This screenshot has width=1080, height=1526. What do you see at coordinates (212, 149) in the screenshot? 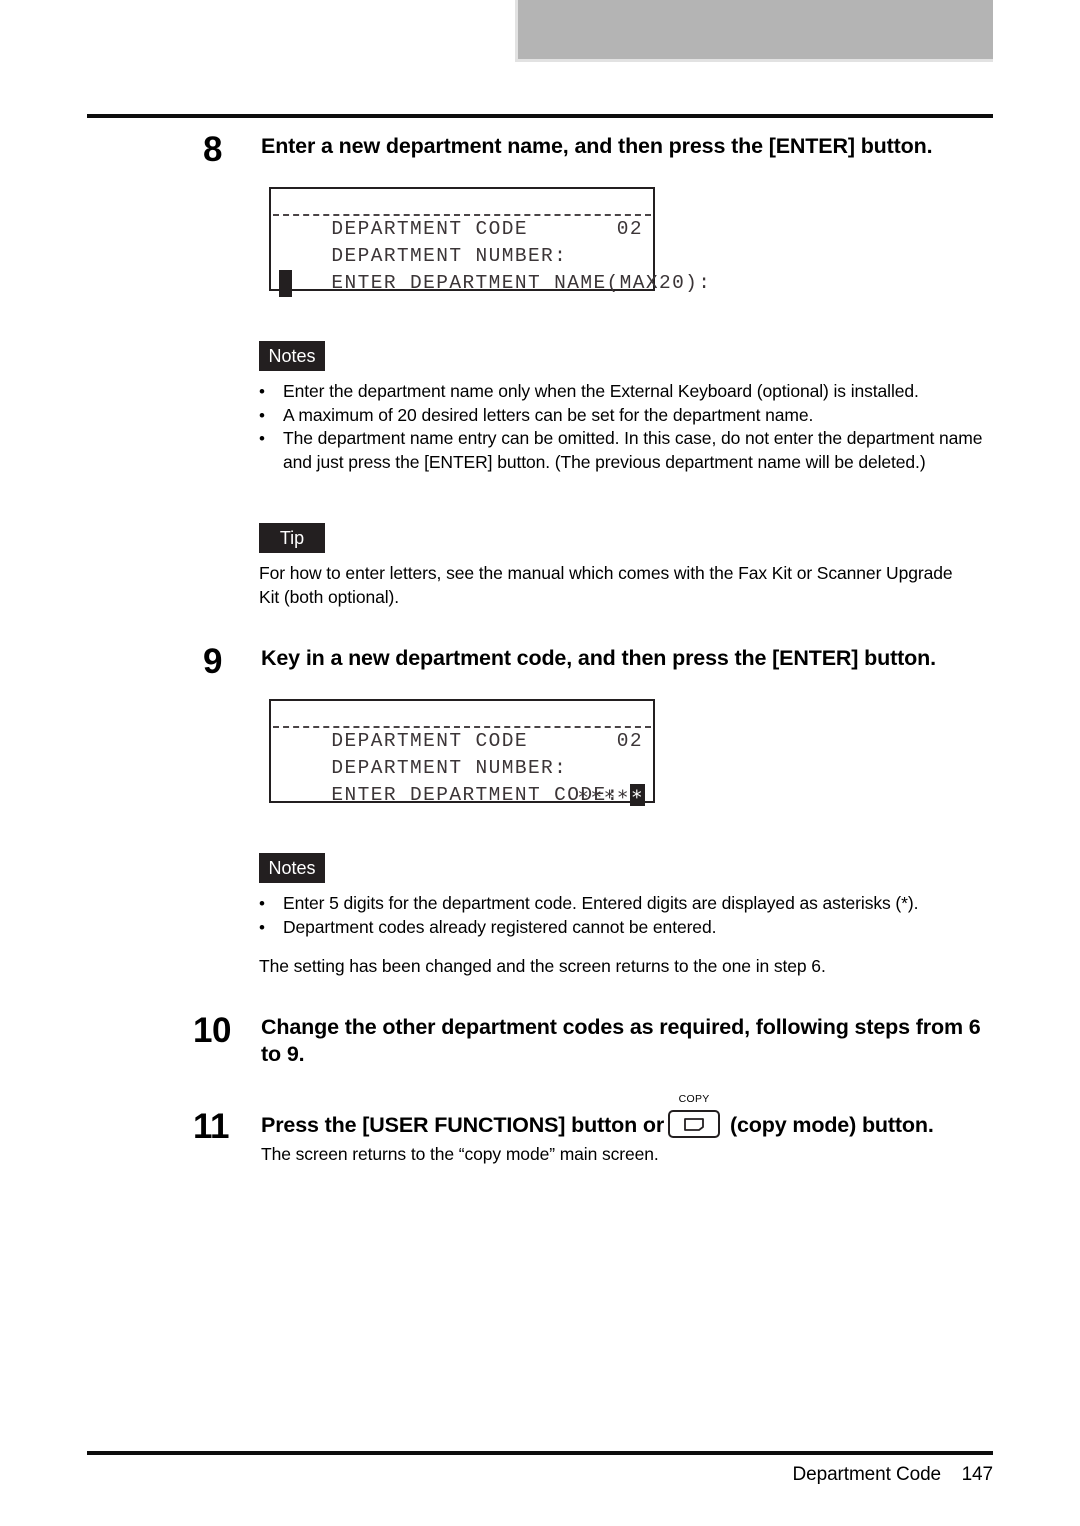
I see `step-8-number: 8` at bounding box center [212, 149].